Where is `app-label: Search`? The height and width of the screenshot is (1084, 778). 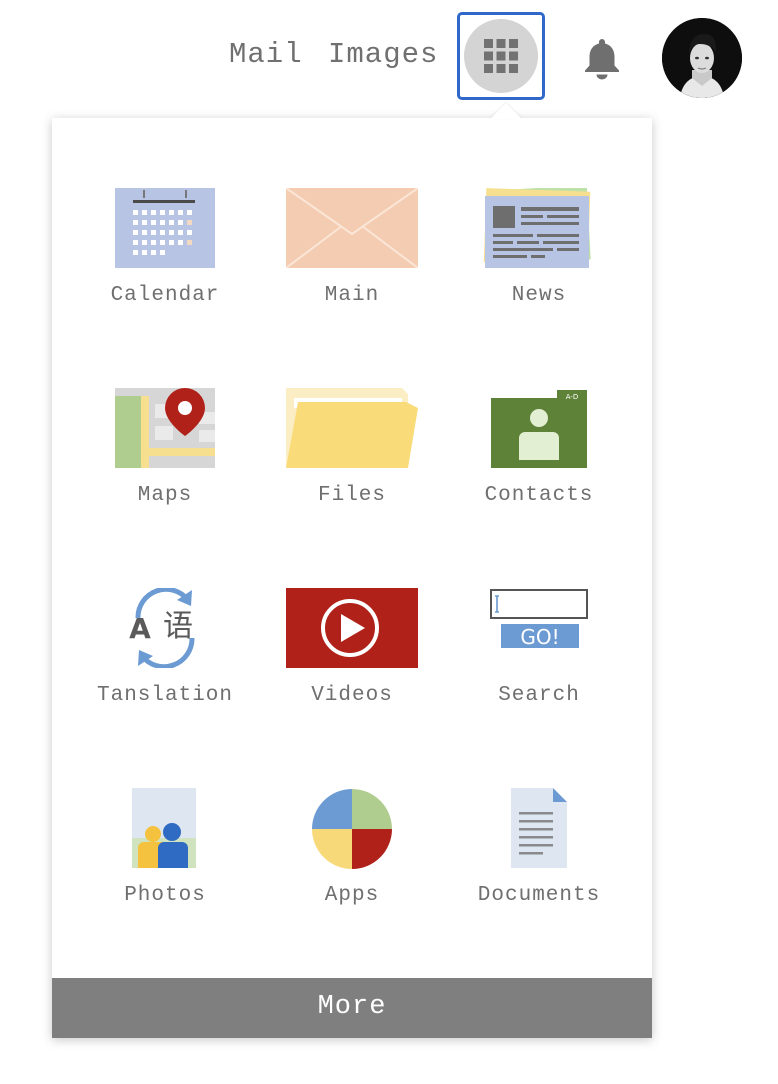
app-label: Search is located at coordinates (539, 695).